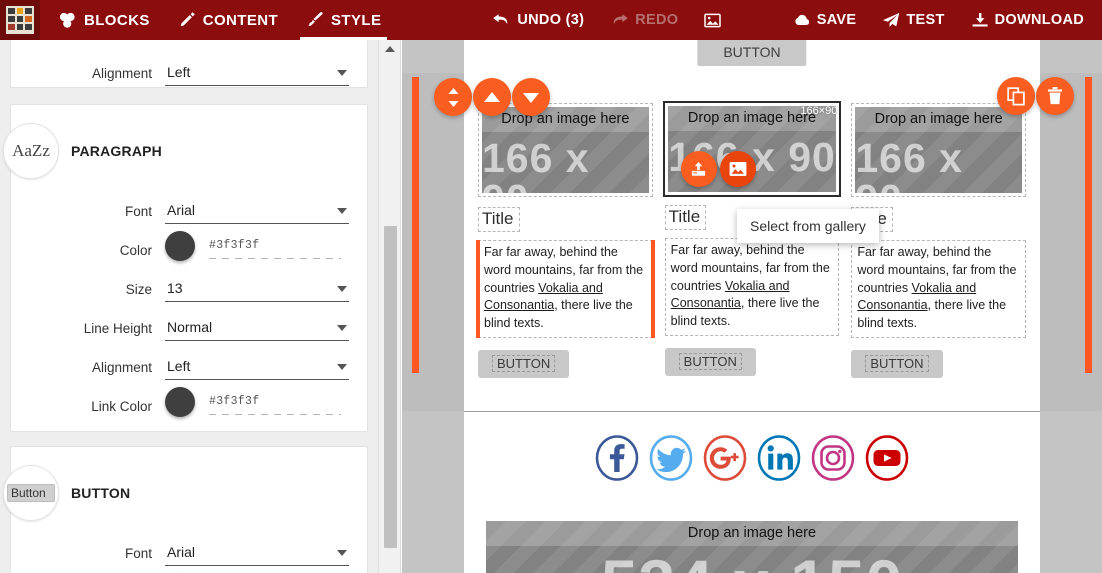  What do you see at coordinates (389, 49) in the screenshot?
I see `scroll-up-arrow-icon` at bounding box center [389, 49].